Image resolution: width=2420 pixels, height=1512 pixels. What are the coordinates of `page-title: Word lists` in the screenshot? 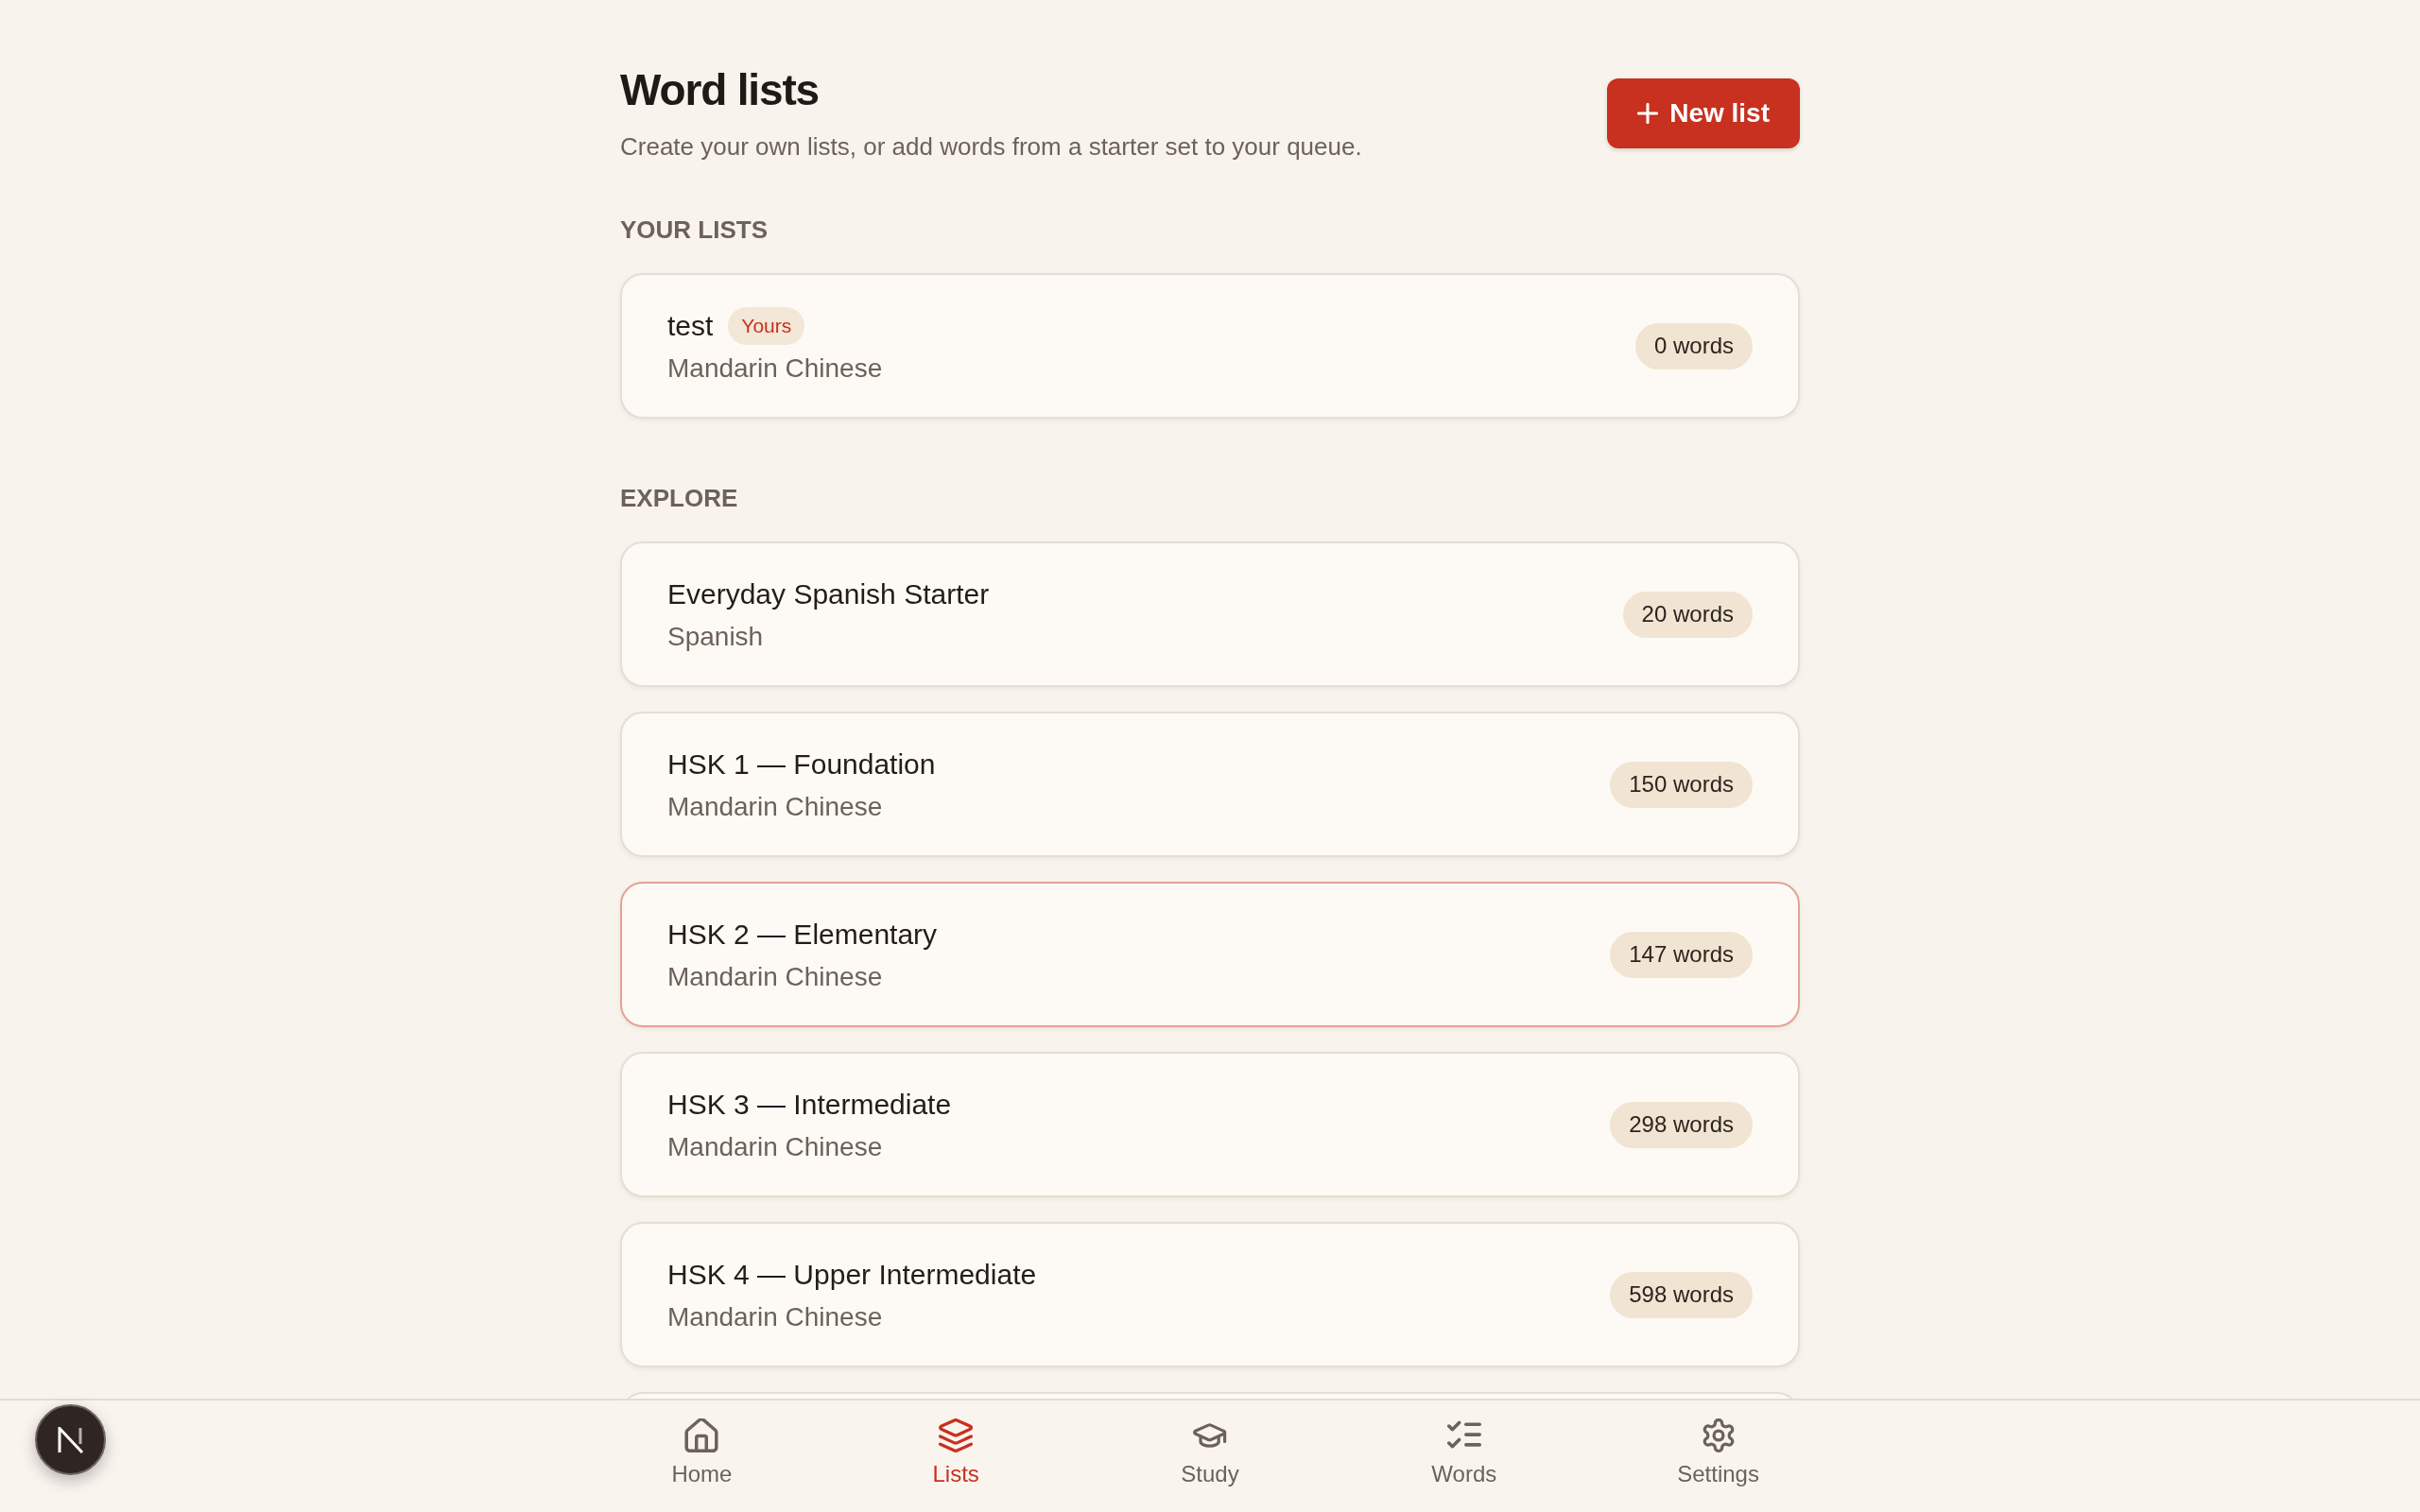 It's located at (720, 89).